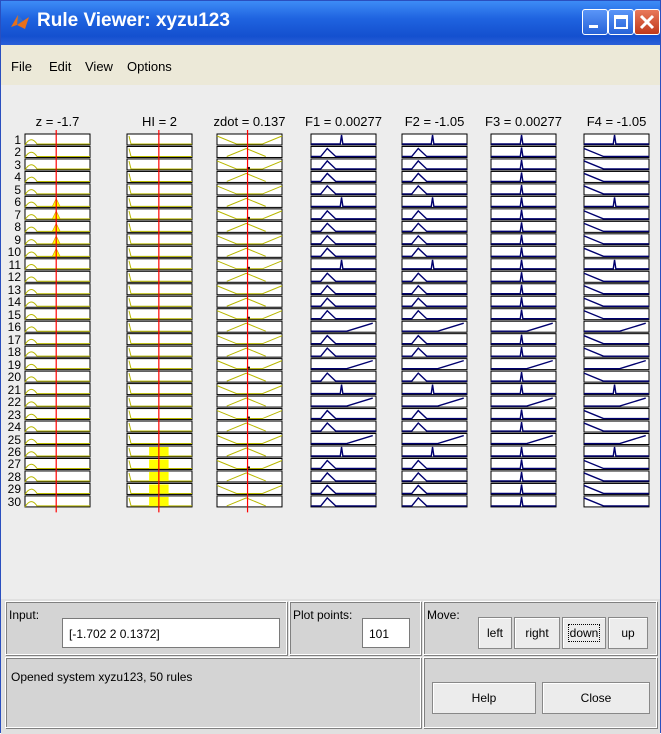  I want to click on rule-number: 2, so click(17, 152).